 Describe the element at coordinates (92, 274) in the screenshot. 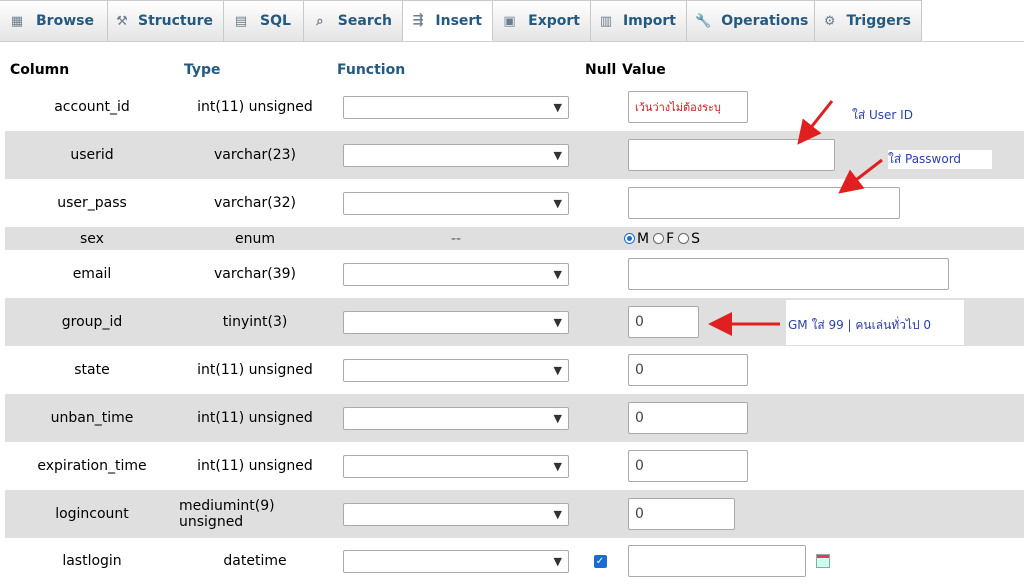

I see `column-name: email` at that location.